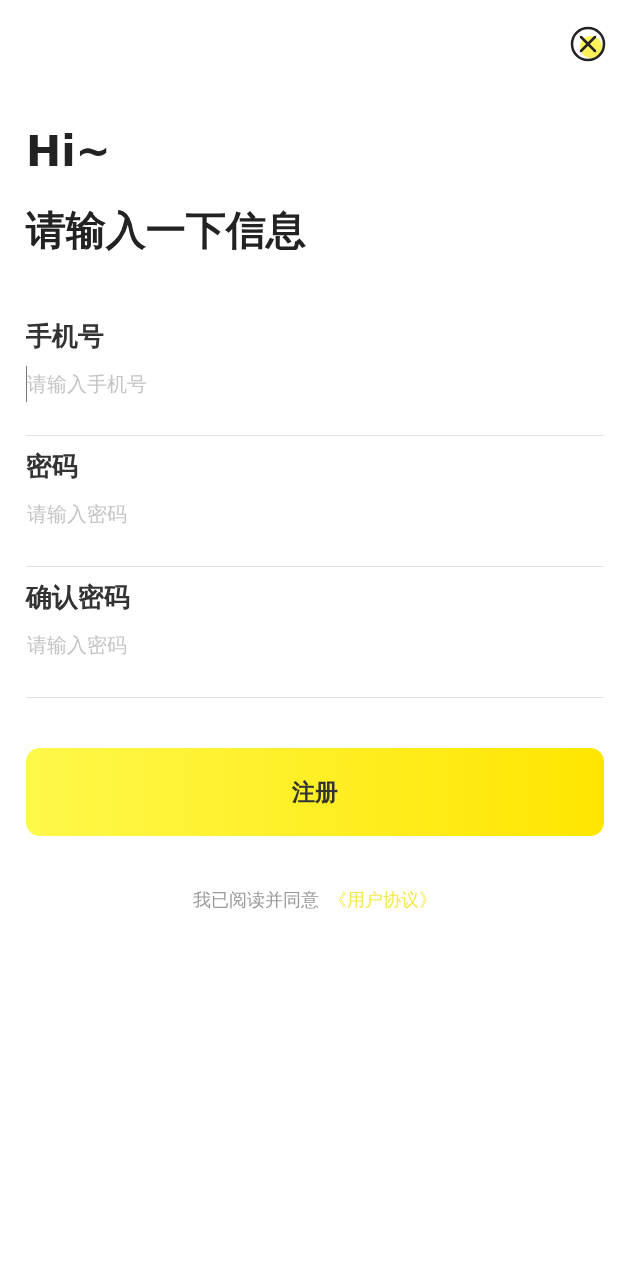  I want to click on agreement-text: 我已阅读并同意, so click(256, 900).